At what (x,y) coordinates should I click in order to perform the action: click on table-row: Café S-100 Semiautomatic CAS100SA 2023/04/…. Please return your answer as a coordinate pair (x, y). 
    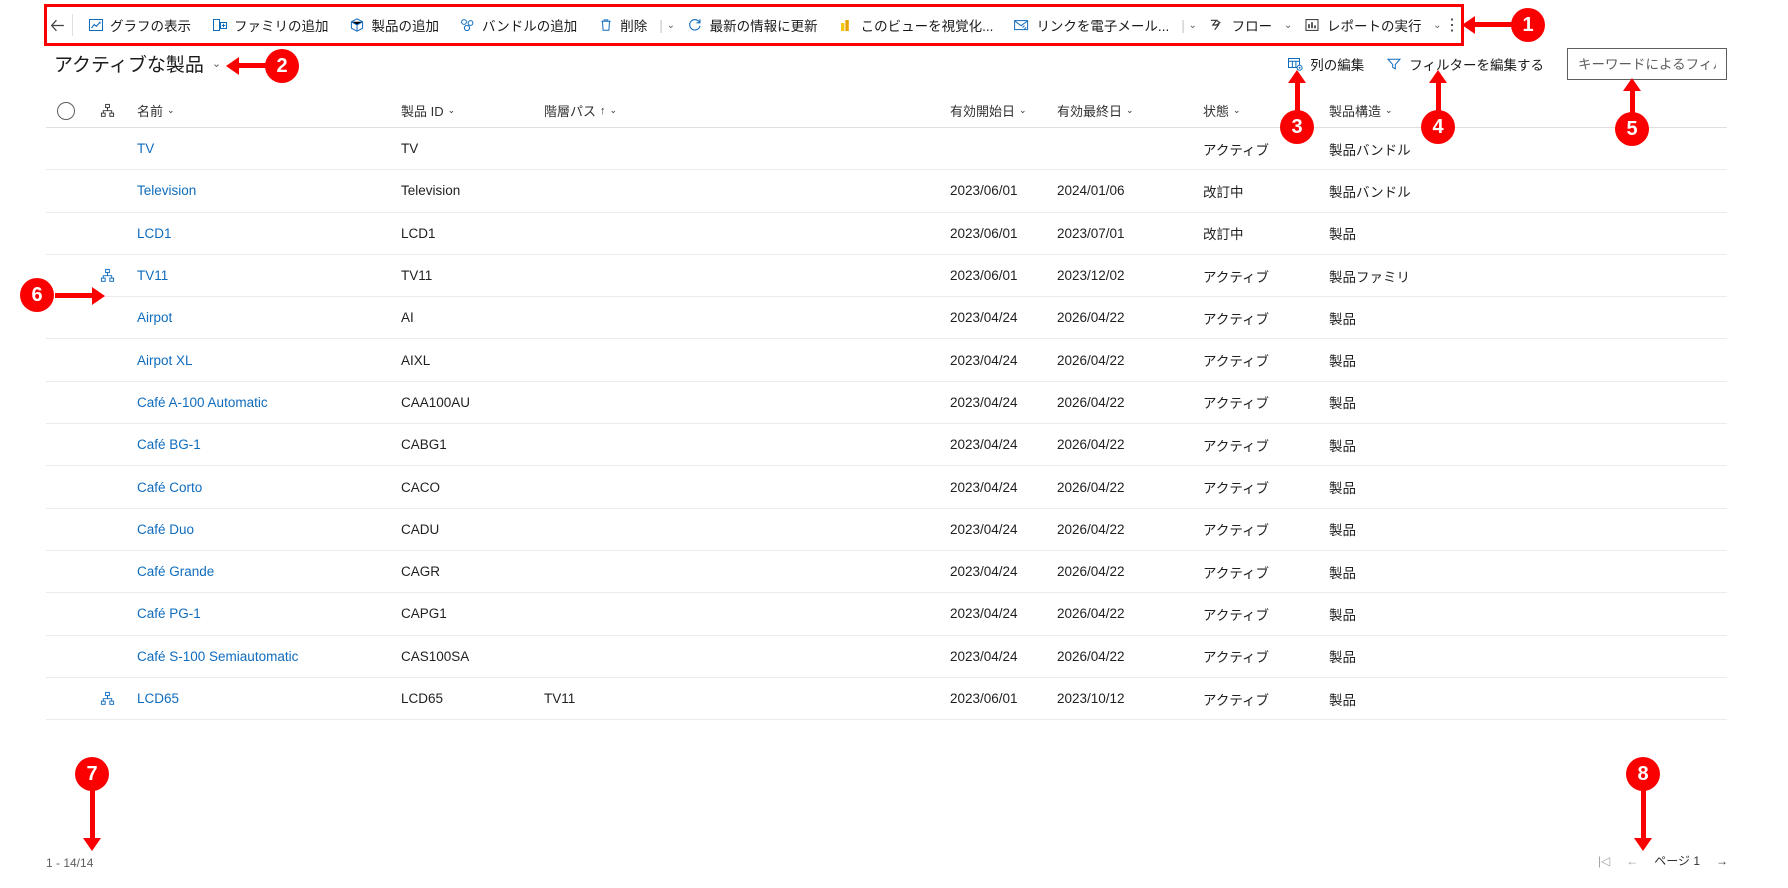
    Looking at the image, I should click on (886, 657).